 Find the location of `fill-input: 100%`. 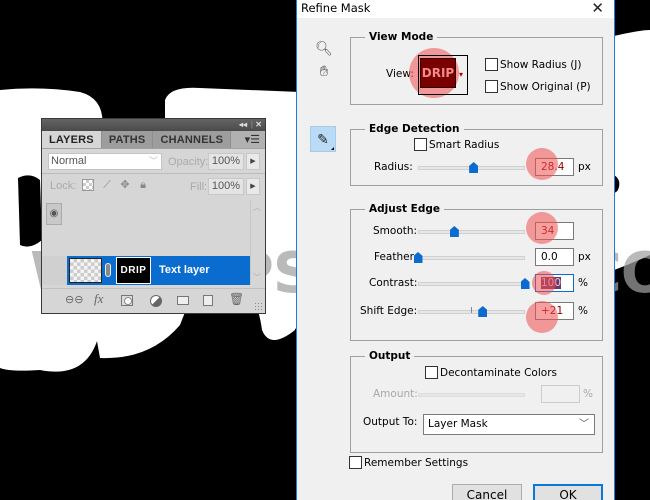

fill-input: 100% is located at coordinates (226, 186).